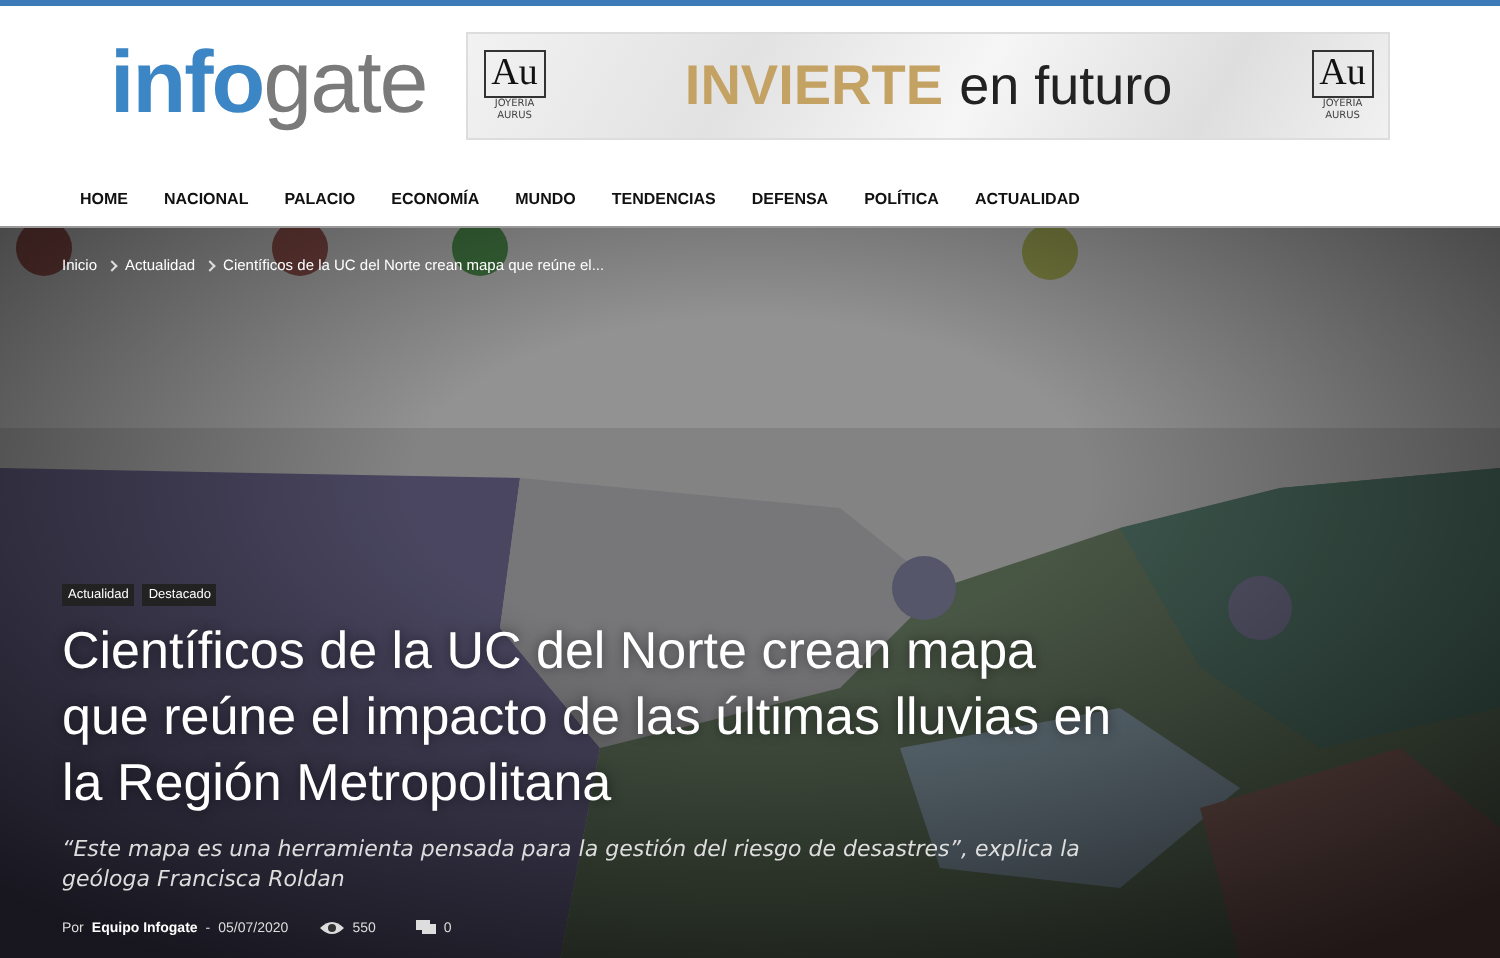 This screenshot has height=958, width=1500. I want to click on comment-icon, so click(425, 928).